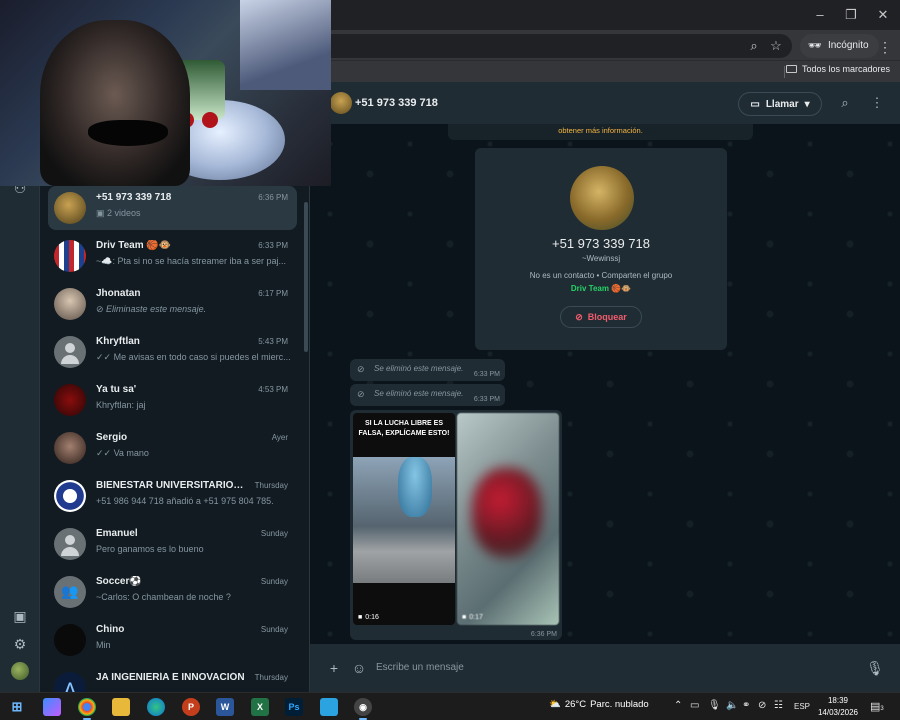 This screenshot has width=900, height=720. I want to click on avatar: 👥, so click(70, 592).